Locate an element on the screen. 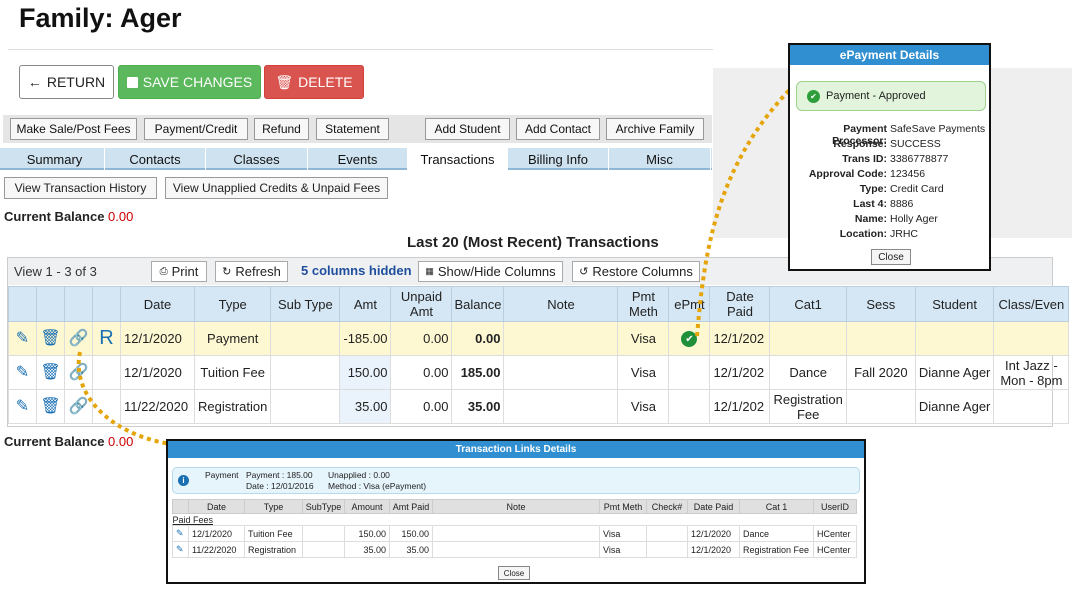 The width and height of the screenshot is (1072, 593). links-col: Check# is located at coordinates (667, 506).